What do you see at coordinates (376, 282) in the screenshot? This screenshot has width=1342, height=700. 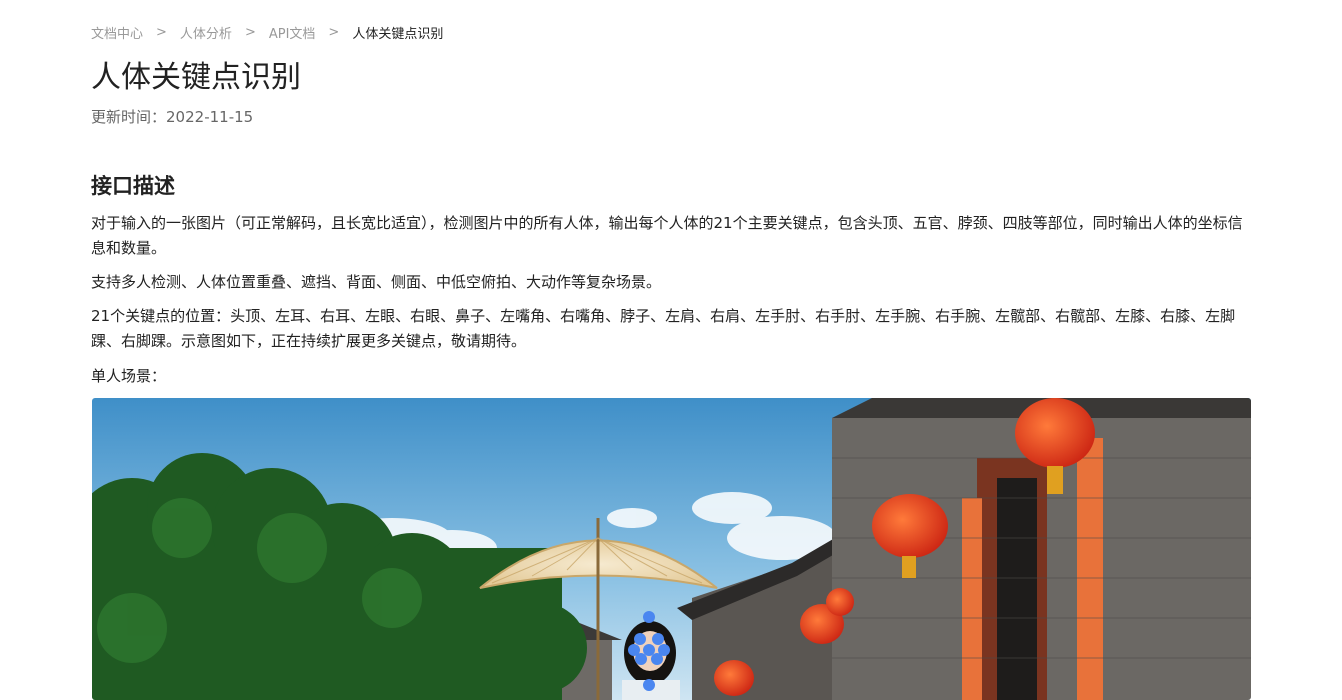 I see `scenarios-paragraph: 支持多人检测、人体位置重叠、遮挡、背面、侧面、中低空俯拍、大动作等复杂场景。` at bounding box center [376, 282].